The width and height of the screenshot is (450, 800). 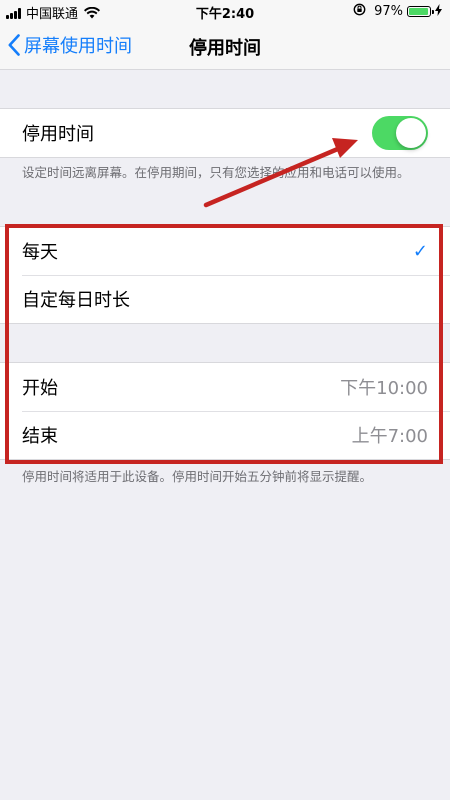 I want to click on downtime-toggle-switch, so click(x=400, y=133).